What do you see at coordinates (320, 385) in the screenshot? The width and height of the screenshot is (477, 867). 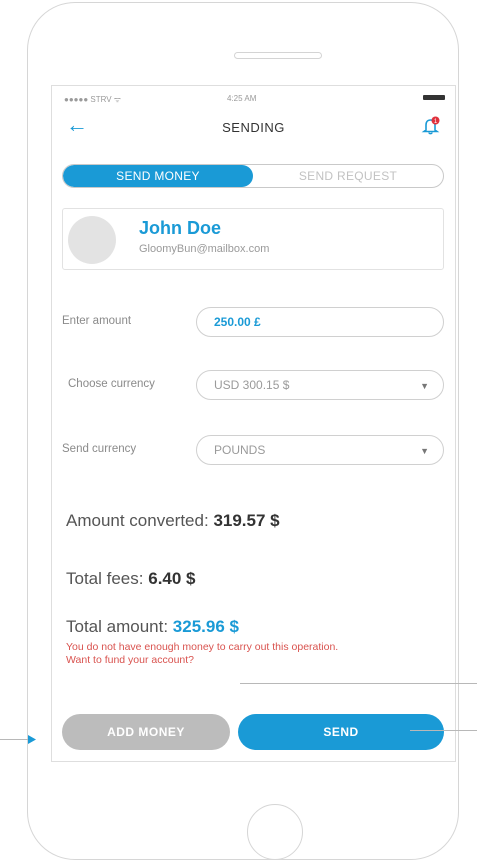 I see `choose-currency-select: USD 300.15 $ ▼` at bounding box center [320, 385].